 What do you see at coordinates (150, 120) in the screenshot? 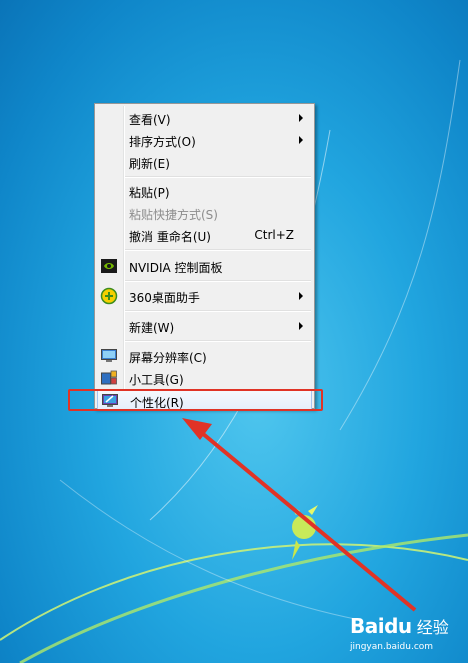
I see `menu-item-label: 查看(V)` at bounding box center [150, 120].